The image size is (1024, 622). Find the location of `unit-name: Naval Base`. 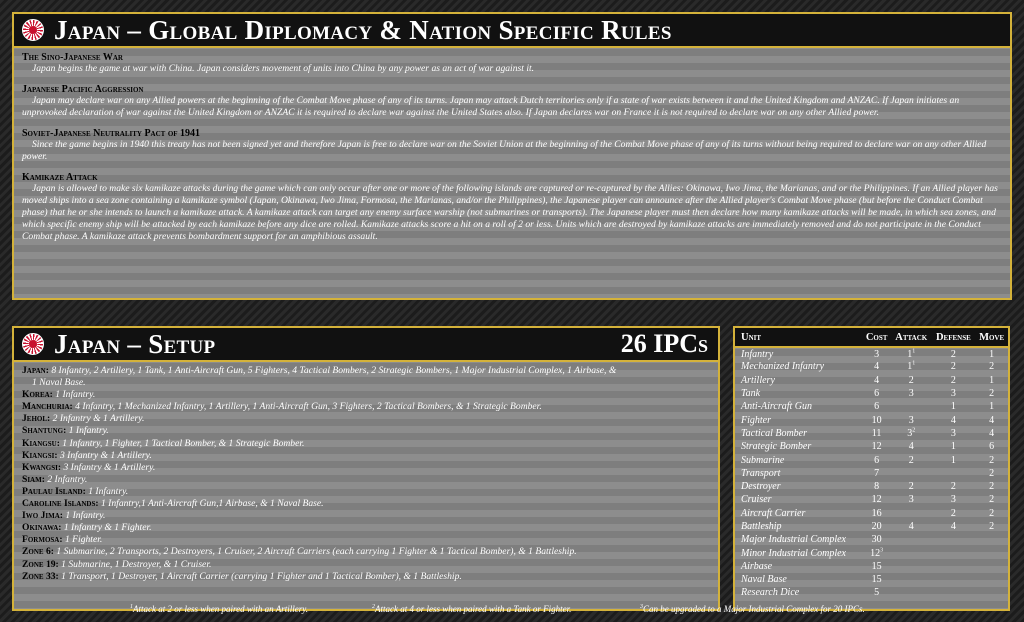

unit-name: Naval Base is located at coordinates (764, 580).